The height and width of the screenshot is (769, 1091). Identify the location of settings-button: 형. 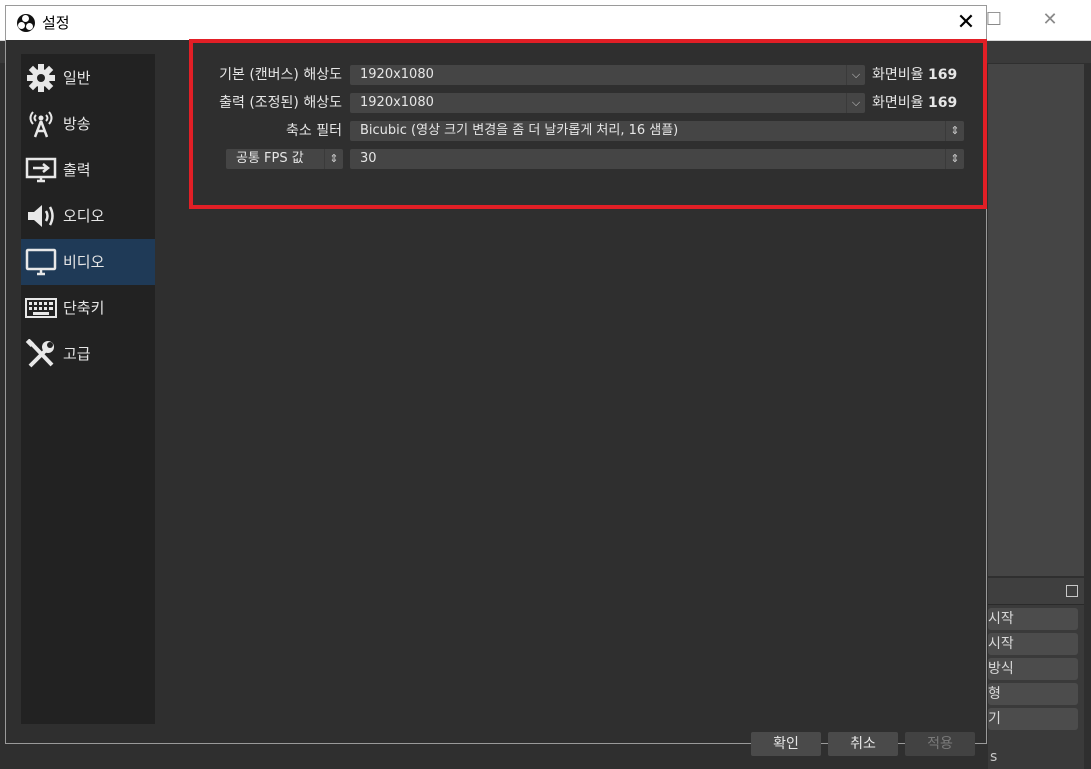
(1033, 694).